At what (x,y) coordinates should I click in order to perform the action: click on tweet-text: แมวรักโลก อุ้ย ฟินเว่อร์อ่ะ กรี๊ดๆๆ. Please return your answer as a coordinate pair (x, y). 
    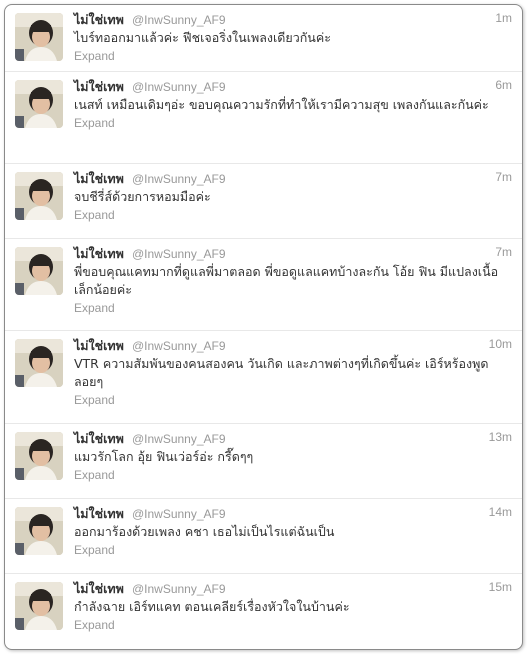
    Looking at the image, I should click on (164, 456).